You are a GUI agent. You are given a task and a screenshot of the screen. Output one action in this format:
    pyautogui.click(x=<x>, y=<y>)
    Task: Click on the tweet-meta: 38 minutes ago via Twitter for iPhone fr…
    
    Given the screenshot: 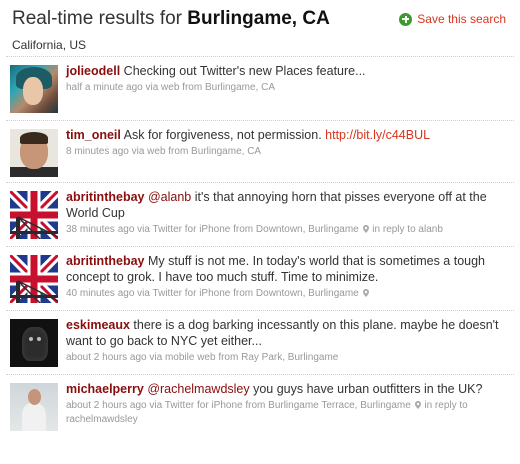 What is the action you would take?
    pyautogui.click(x=287, y=230)
    